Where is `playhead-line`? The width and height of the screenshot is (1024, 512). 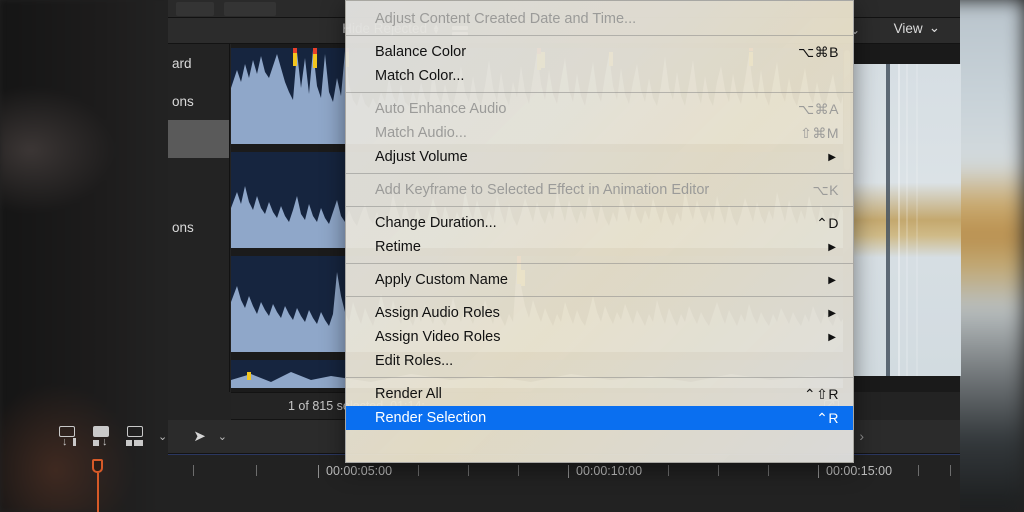 playhead-line is located at coordinates (98, 492).